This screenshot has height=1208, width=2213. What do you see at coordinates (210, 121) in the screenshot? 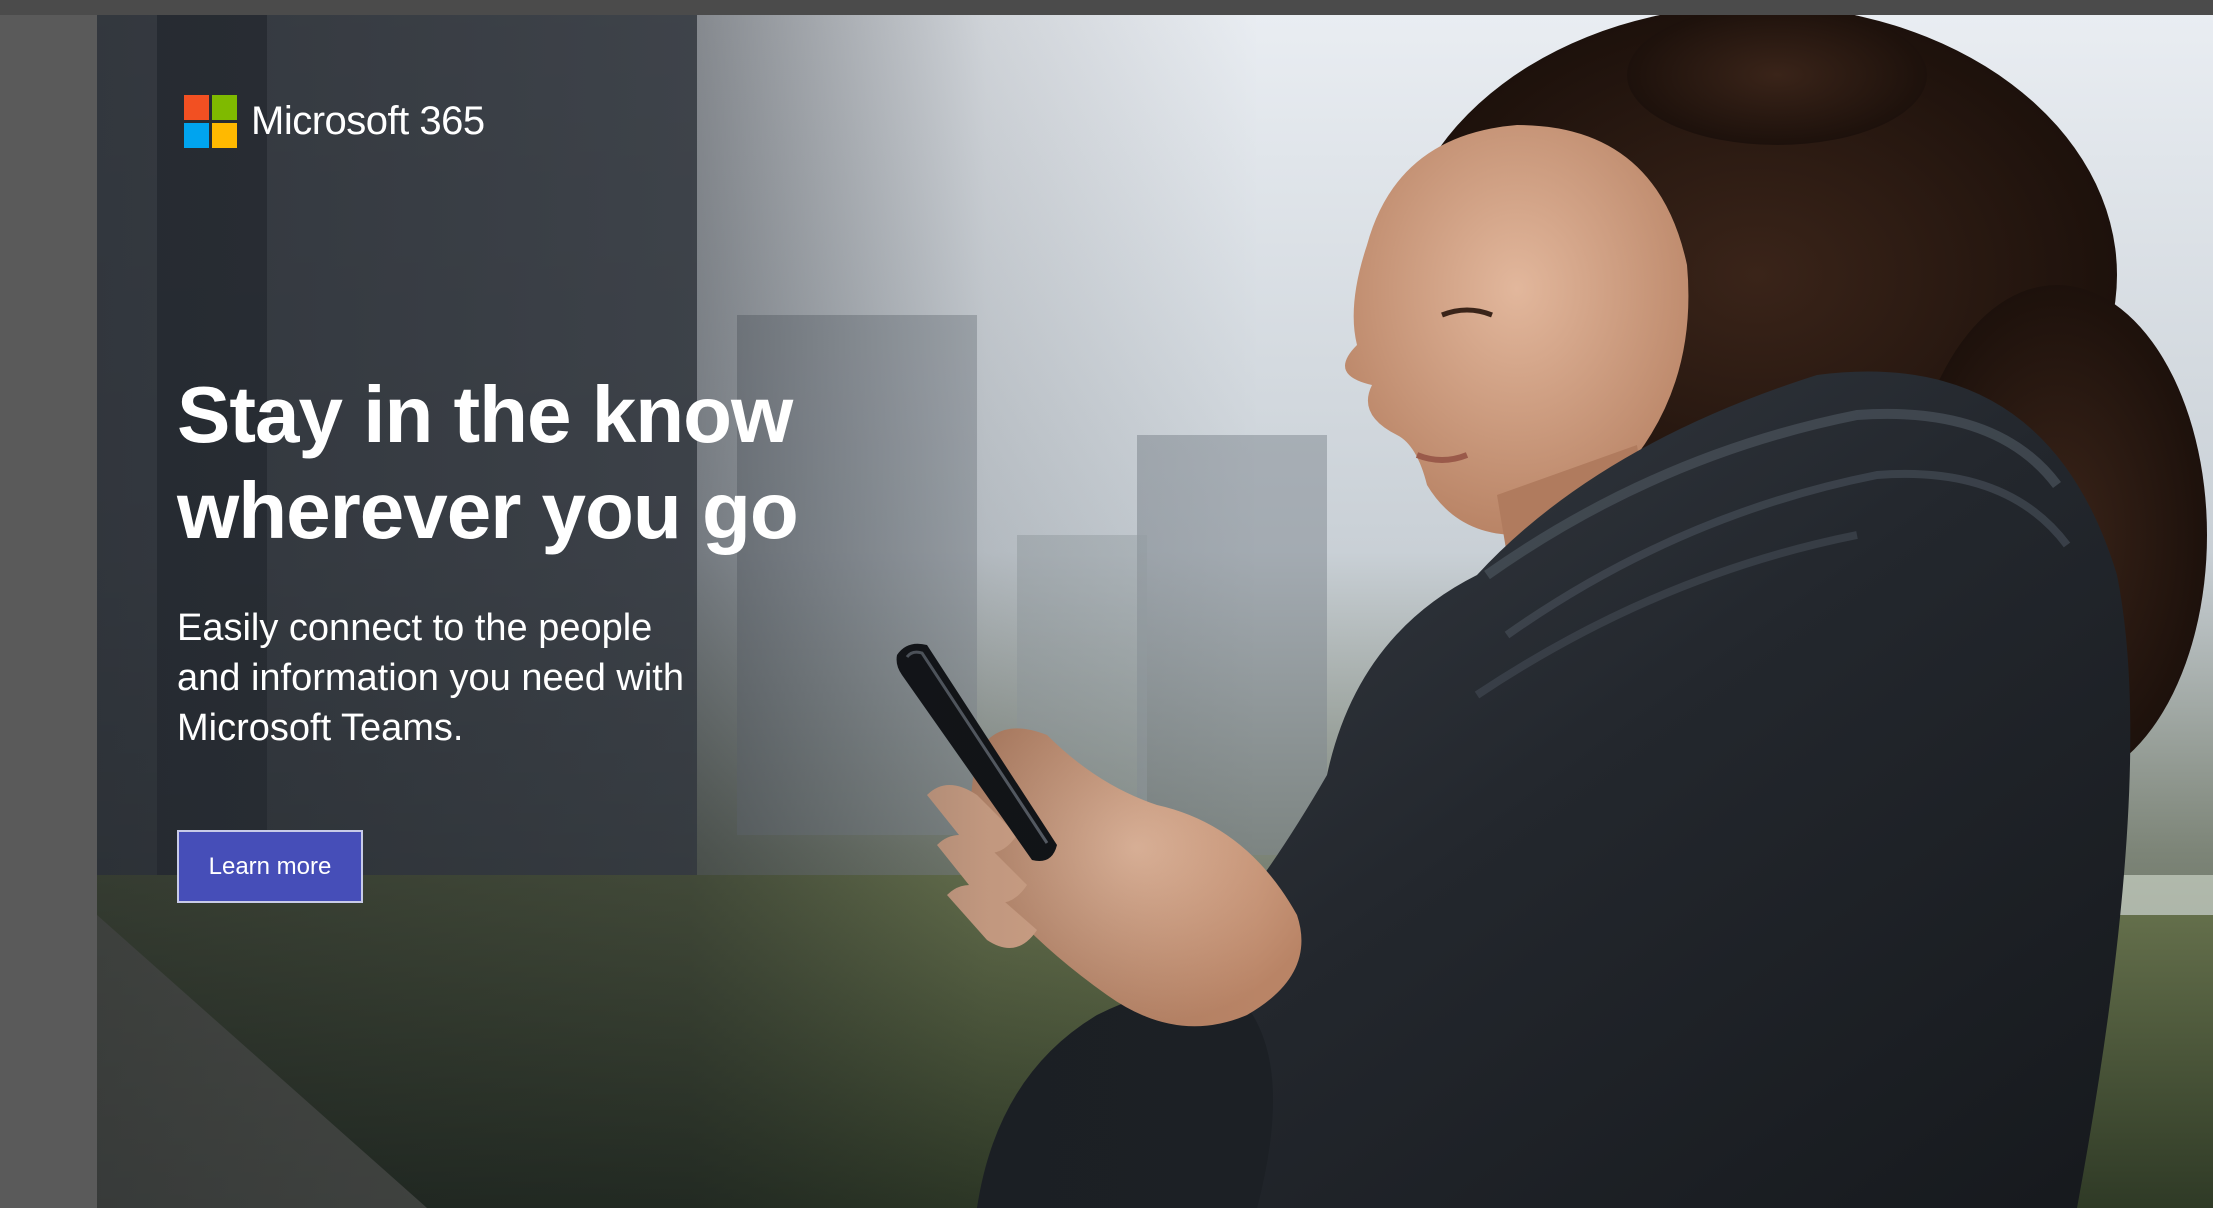
I see `microsoft-logo-icon` at bounding box center [210, 121].